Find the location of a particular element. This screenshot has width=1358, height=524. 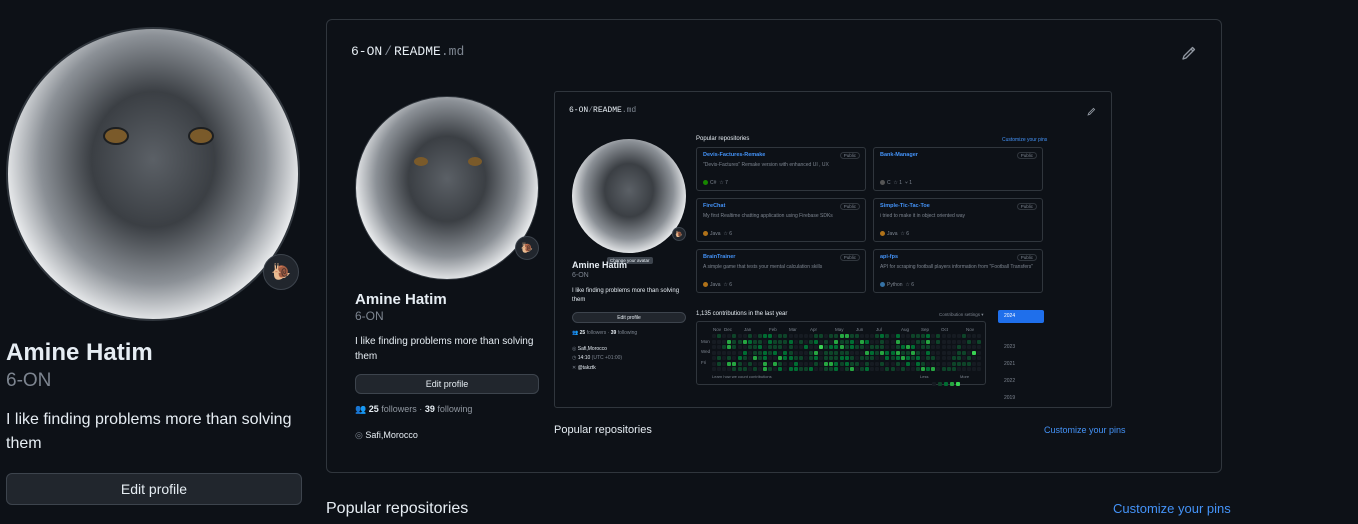

breadcrumb-owner-link: 6-ON is located at coordinates (366, 51).